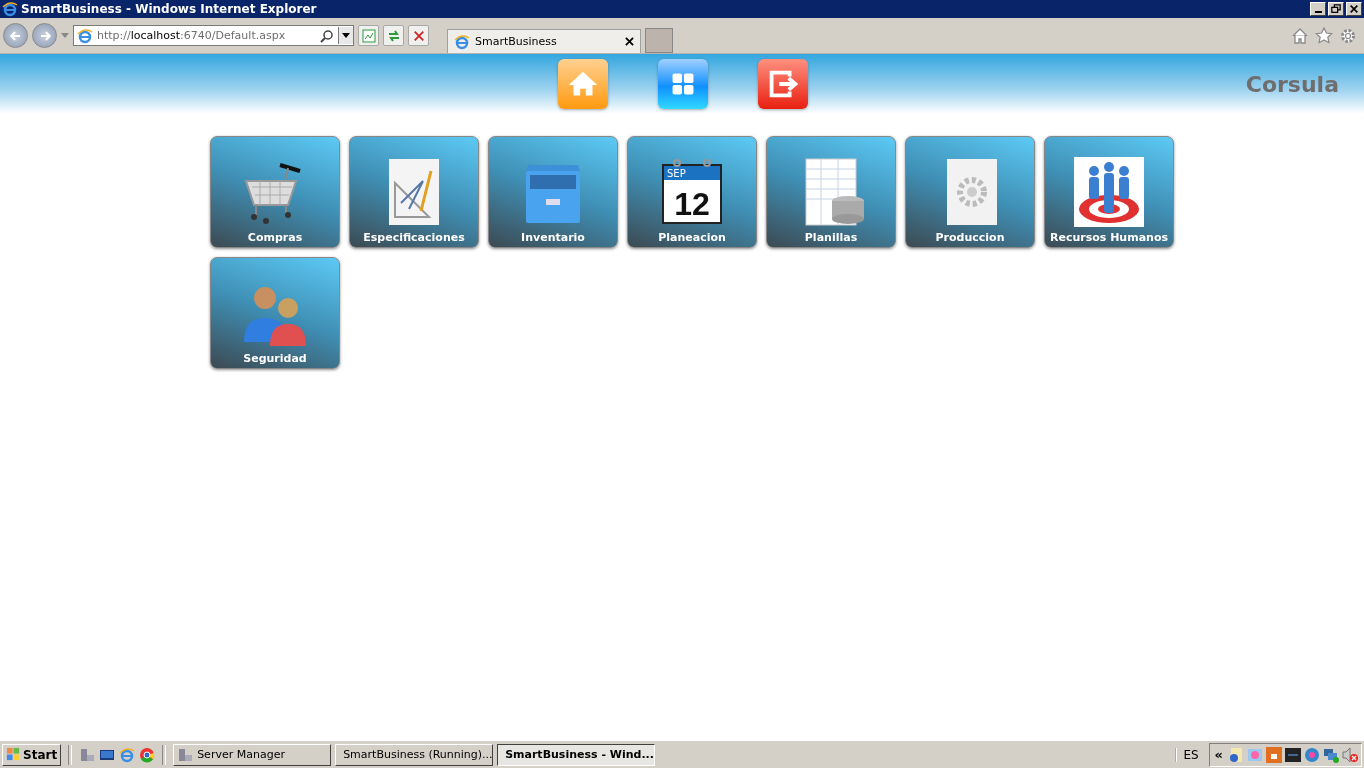 This screenshot has height=768, width=1364. I want to click on muted-speaker-icon, so click(1350, 754).